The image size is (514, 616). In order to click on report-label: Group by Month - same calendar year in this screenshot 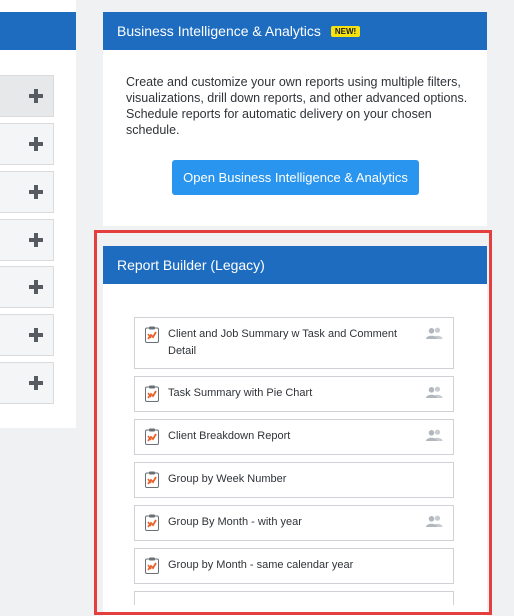, I will do `click(261, 565)`.